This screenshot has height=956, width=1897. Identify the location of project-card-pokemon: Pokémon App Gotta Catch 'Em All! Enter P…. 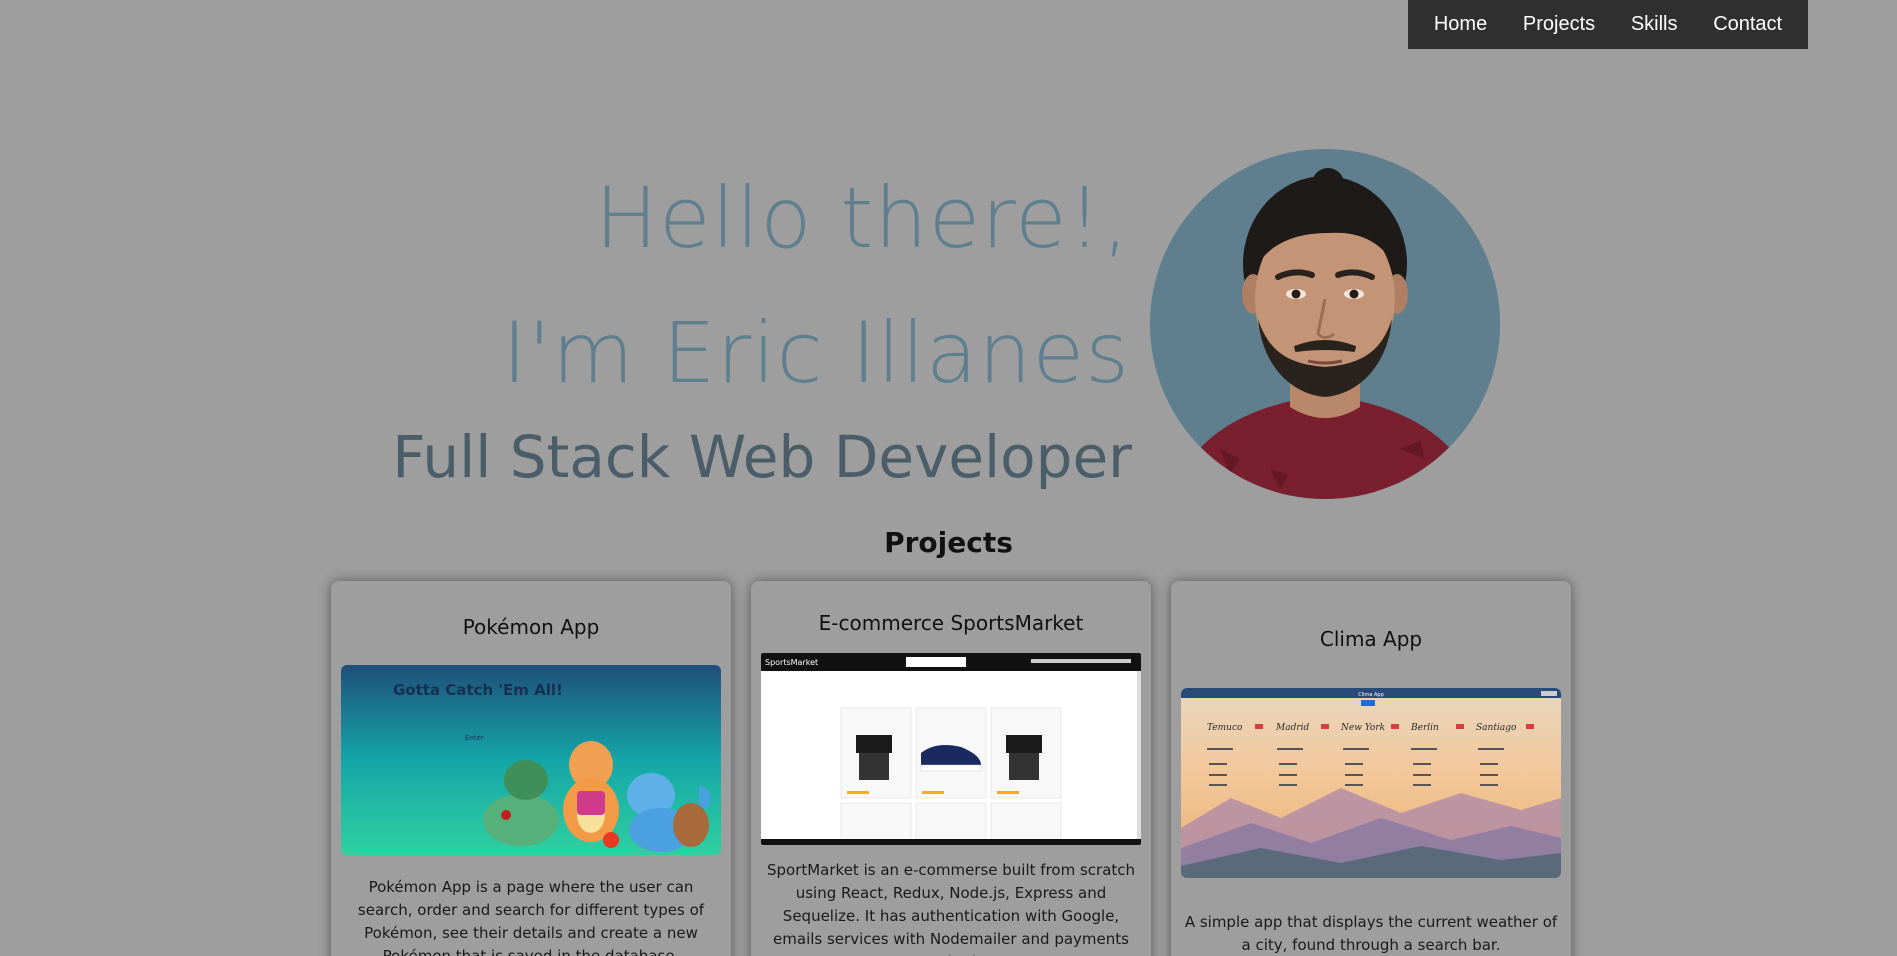
(531, 768).